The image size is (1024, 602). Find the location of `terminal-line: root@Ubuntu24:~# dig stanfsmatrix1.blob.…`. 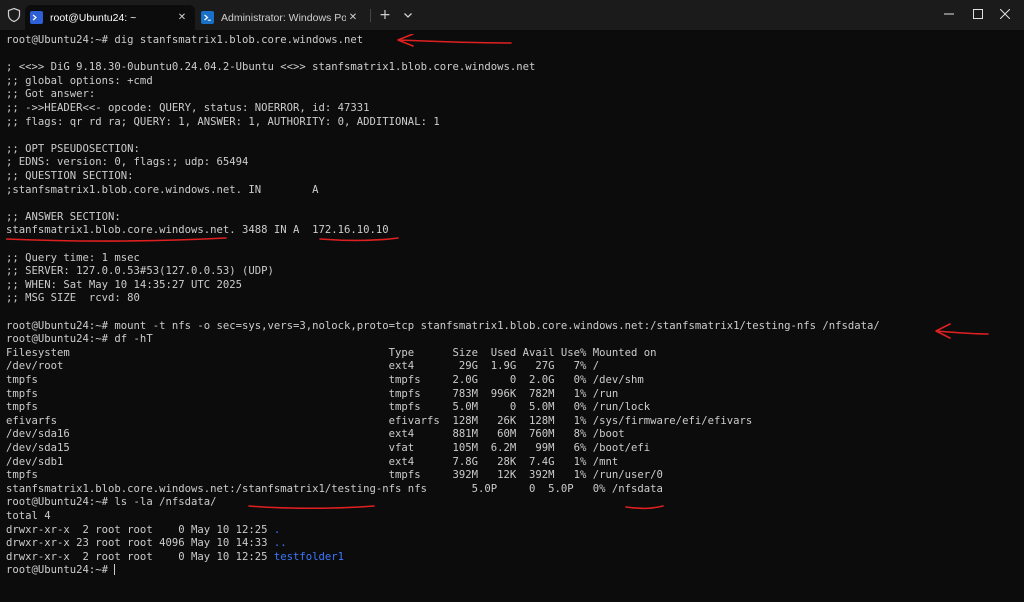

terminal-line: root@Ubuntu24:~# dig stanfsmatrix1.blob.… is located at coordinates (185, 40).